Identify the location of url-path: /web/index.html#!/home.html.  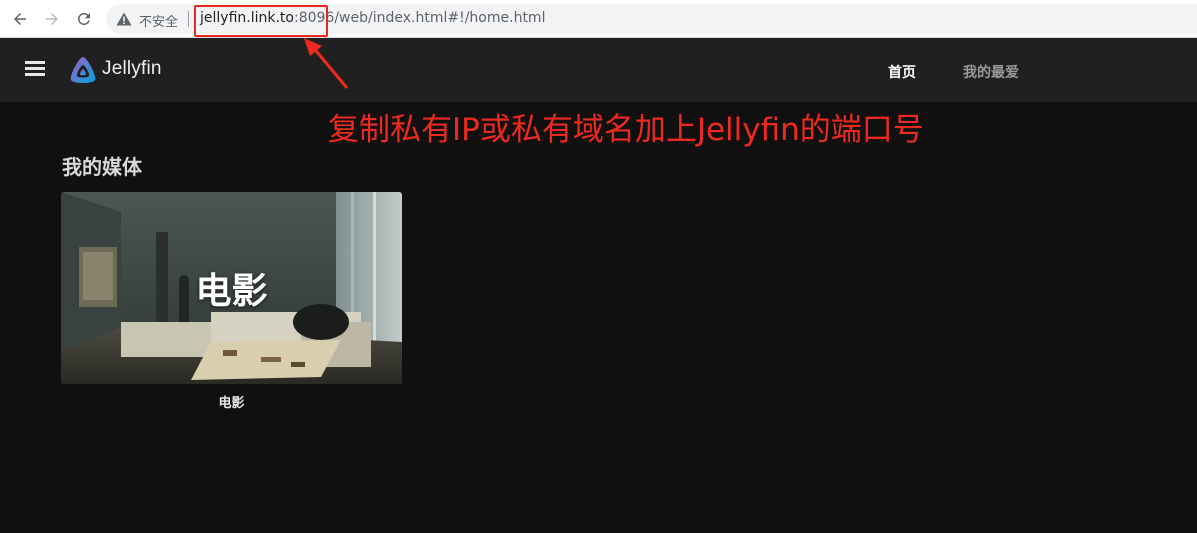
(440, 18).